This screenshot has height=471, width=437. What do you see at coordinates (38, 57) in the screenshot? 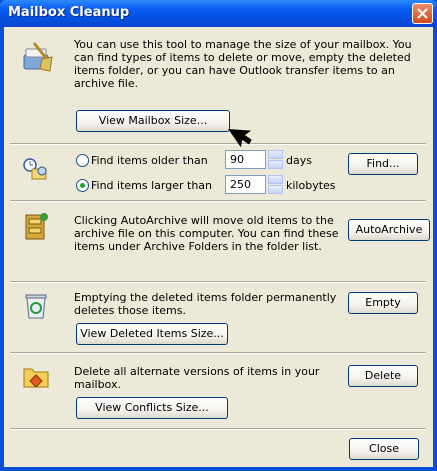
I see `broom-icon` at bounding box center [38, 57].